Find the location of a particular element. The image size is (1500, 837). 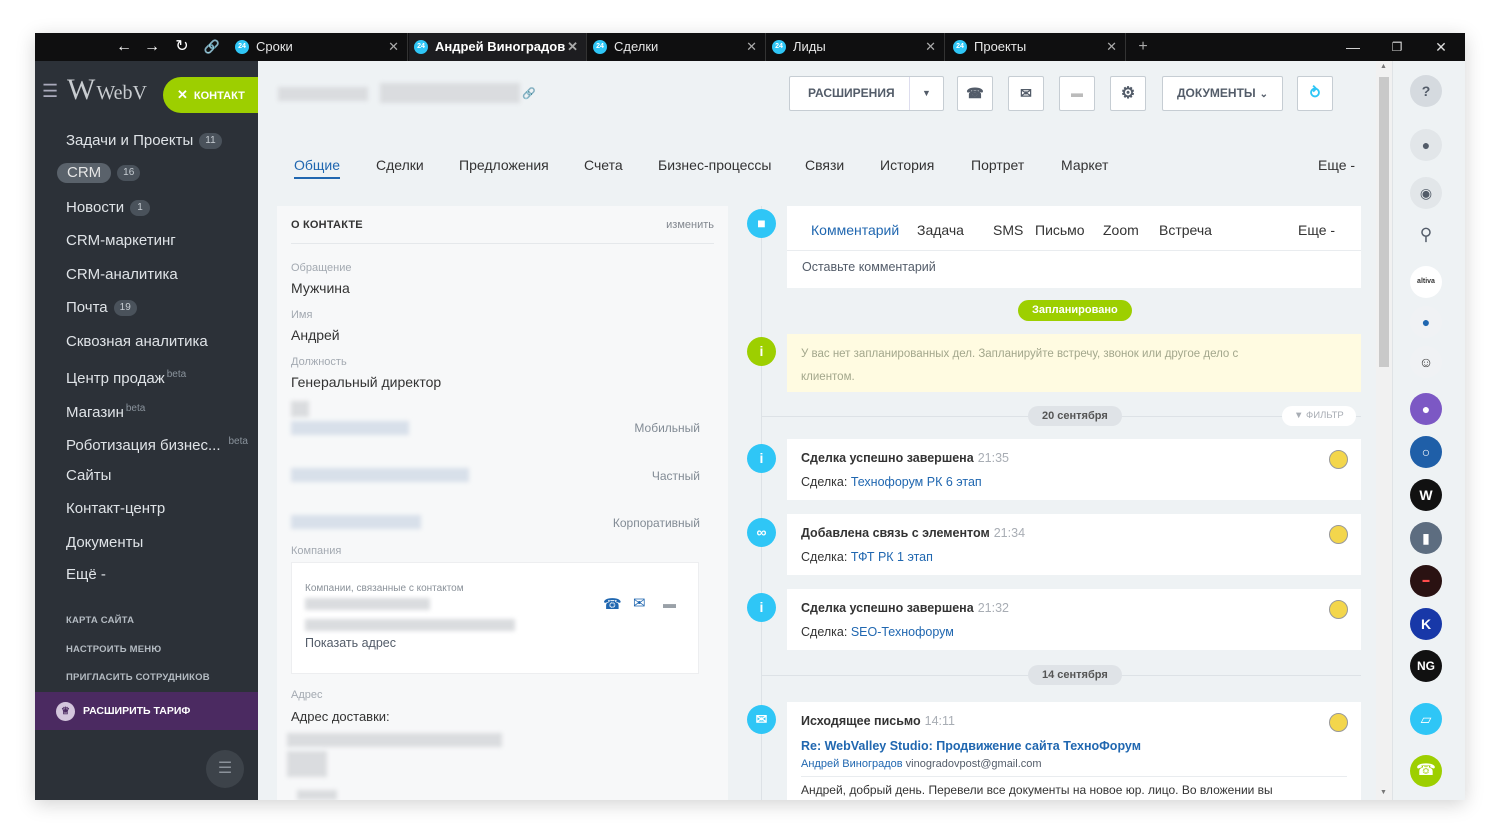

close-window-icon: ✕ is located at coordinates (1441, 47).